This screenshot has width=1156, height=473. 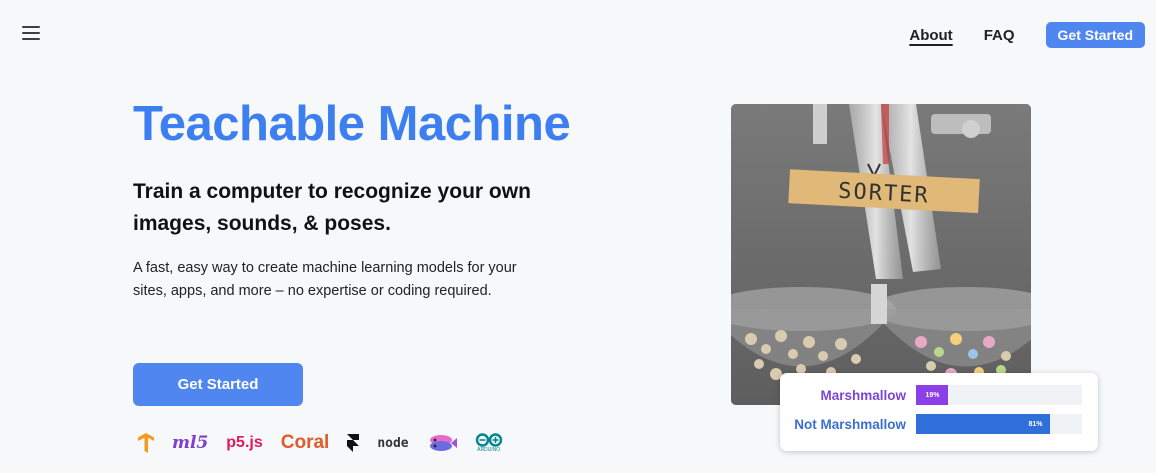 I want to click on framer-icon, so click(x=353, y=443).